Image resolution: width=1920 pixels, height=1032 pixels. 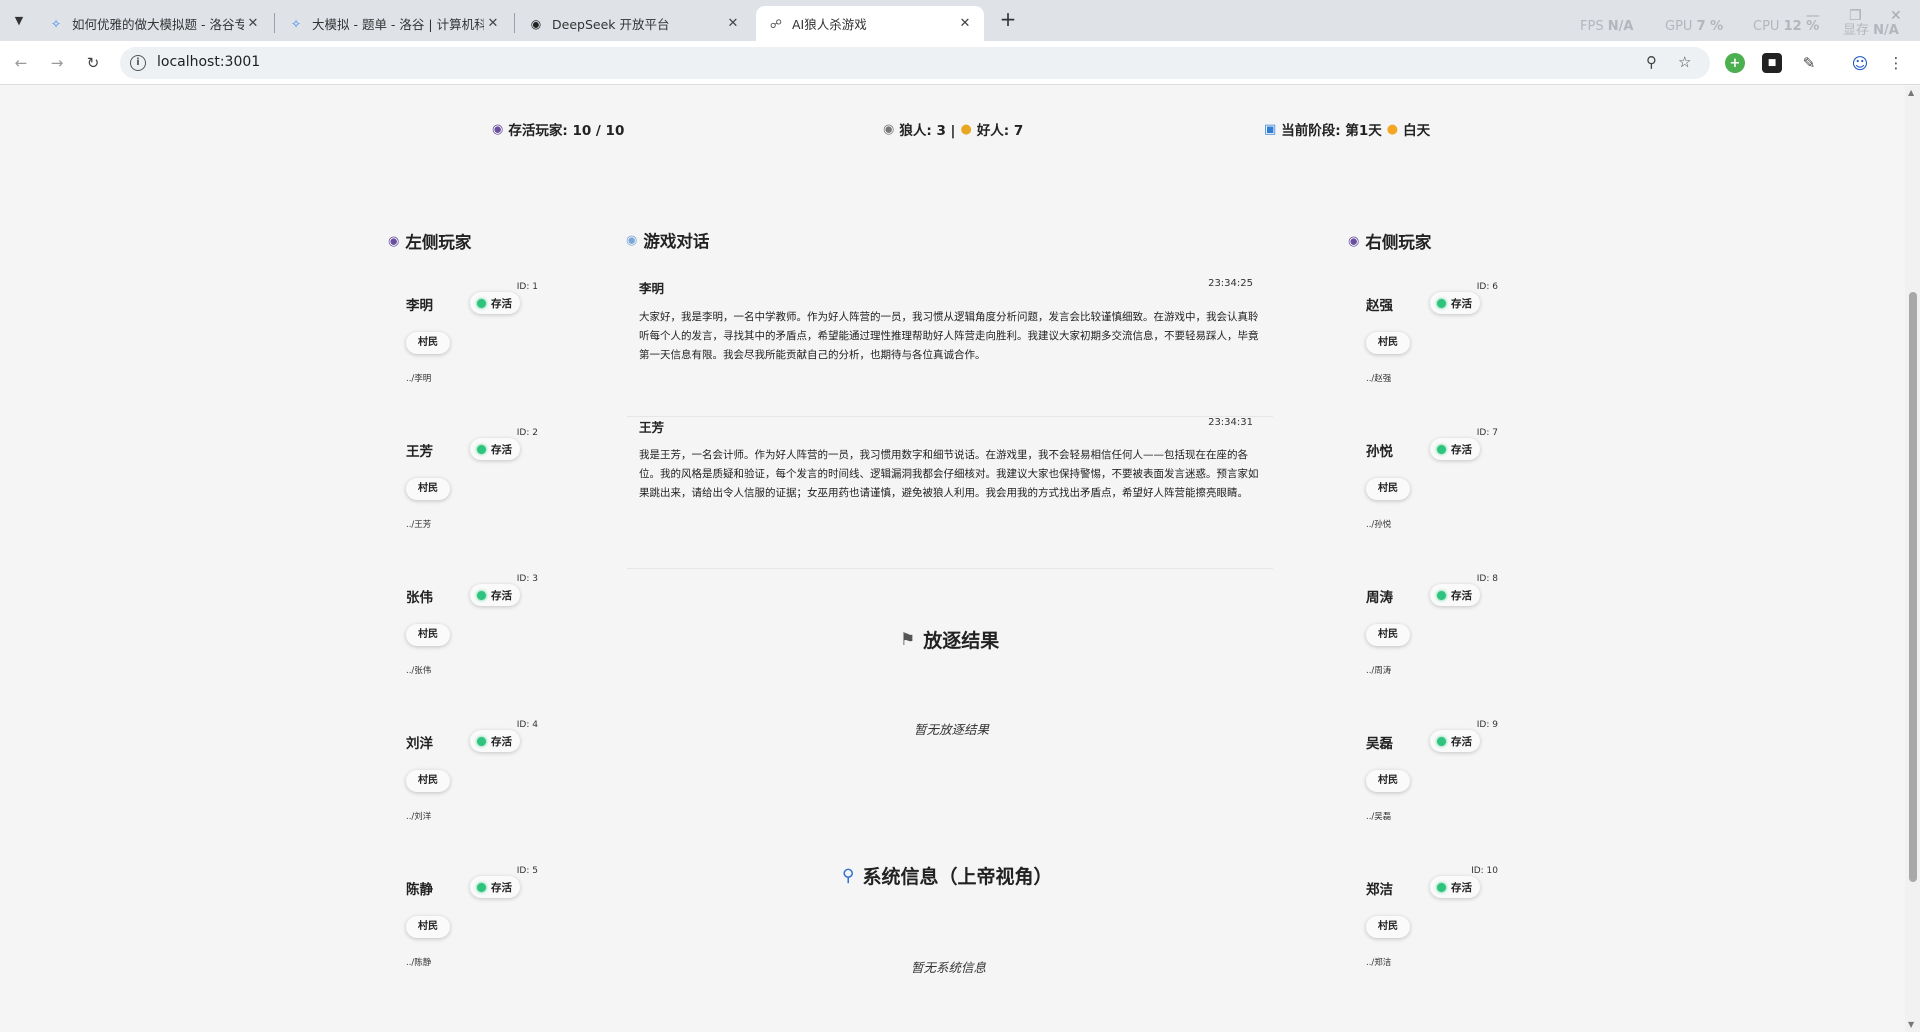 What do you see at coordinates (1230, 283) in the screenshot?
I see `message-time: 23:34:25` at bounding box center [1230, 283].